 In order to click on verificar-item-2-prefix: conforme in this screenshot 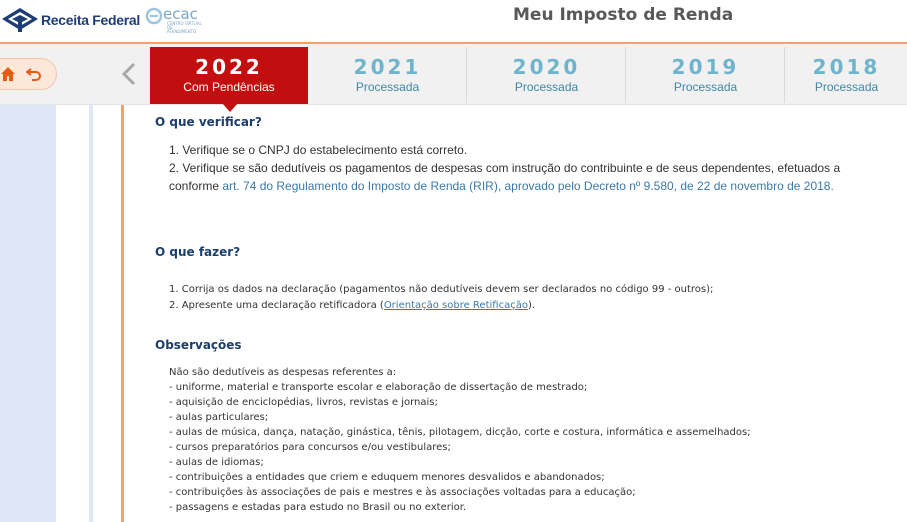, I will do `click(196, 186)`.